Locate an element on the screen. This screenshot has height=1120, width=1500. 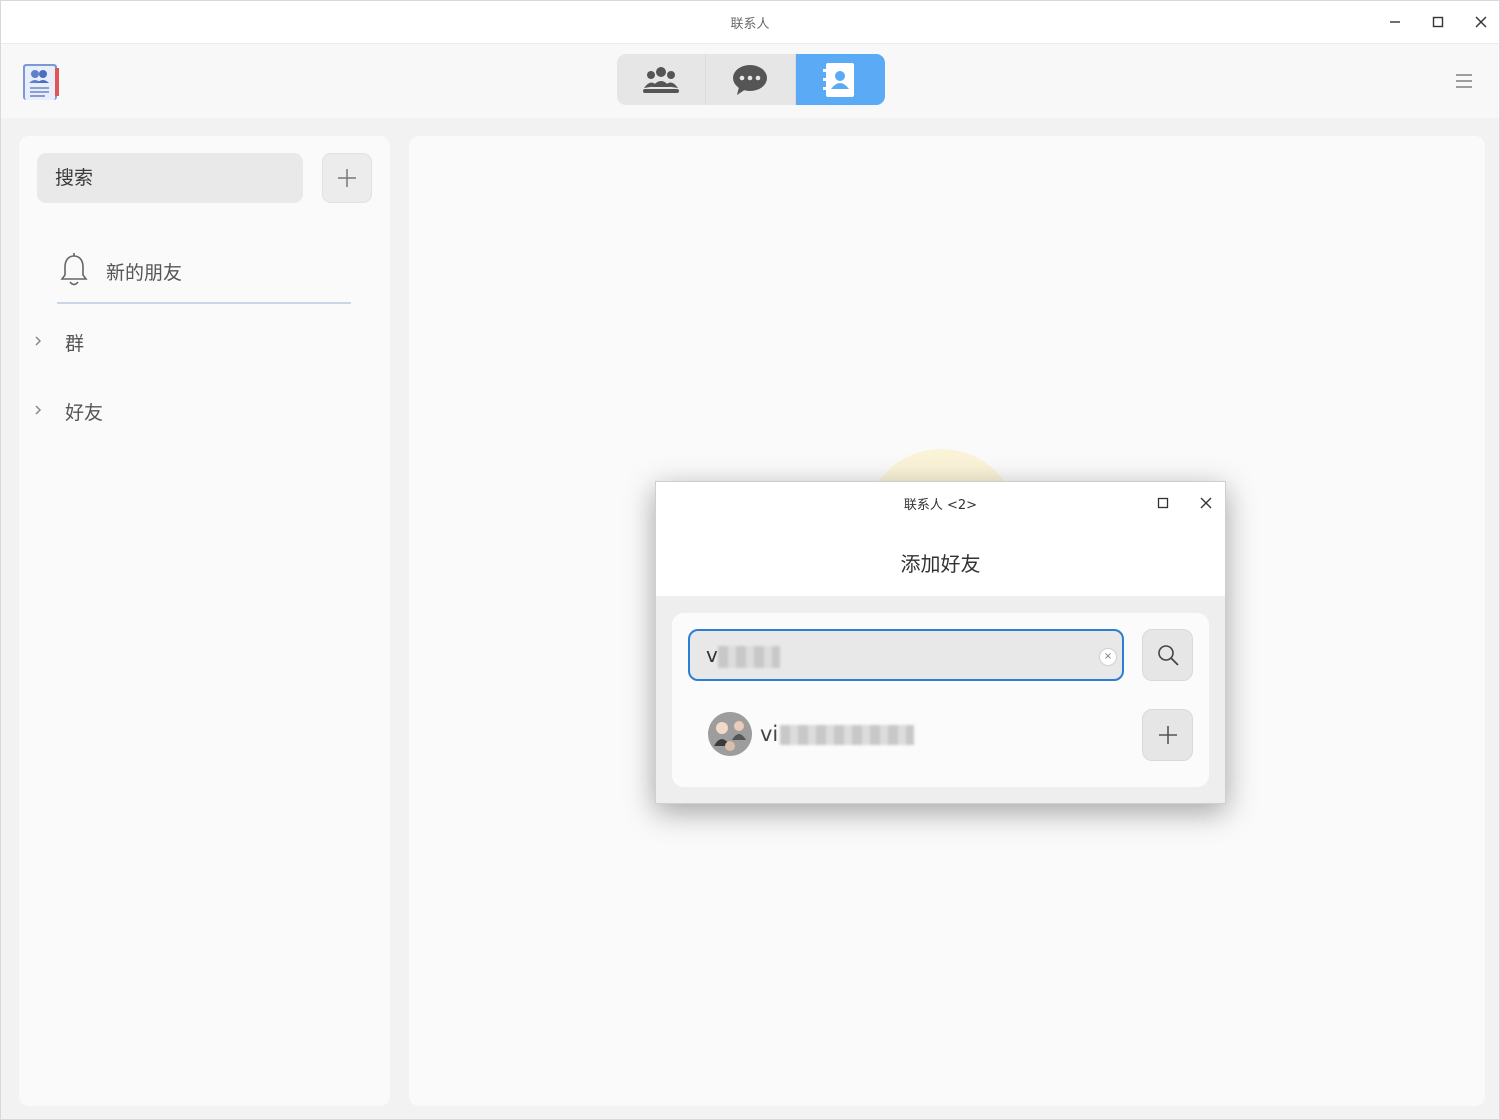
minimize-button is located at coordinates (1395, 22).